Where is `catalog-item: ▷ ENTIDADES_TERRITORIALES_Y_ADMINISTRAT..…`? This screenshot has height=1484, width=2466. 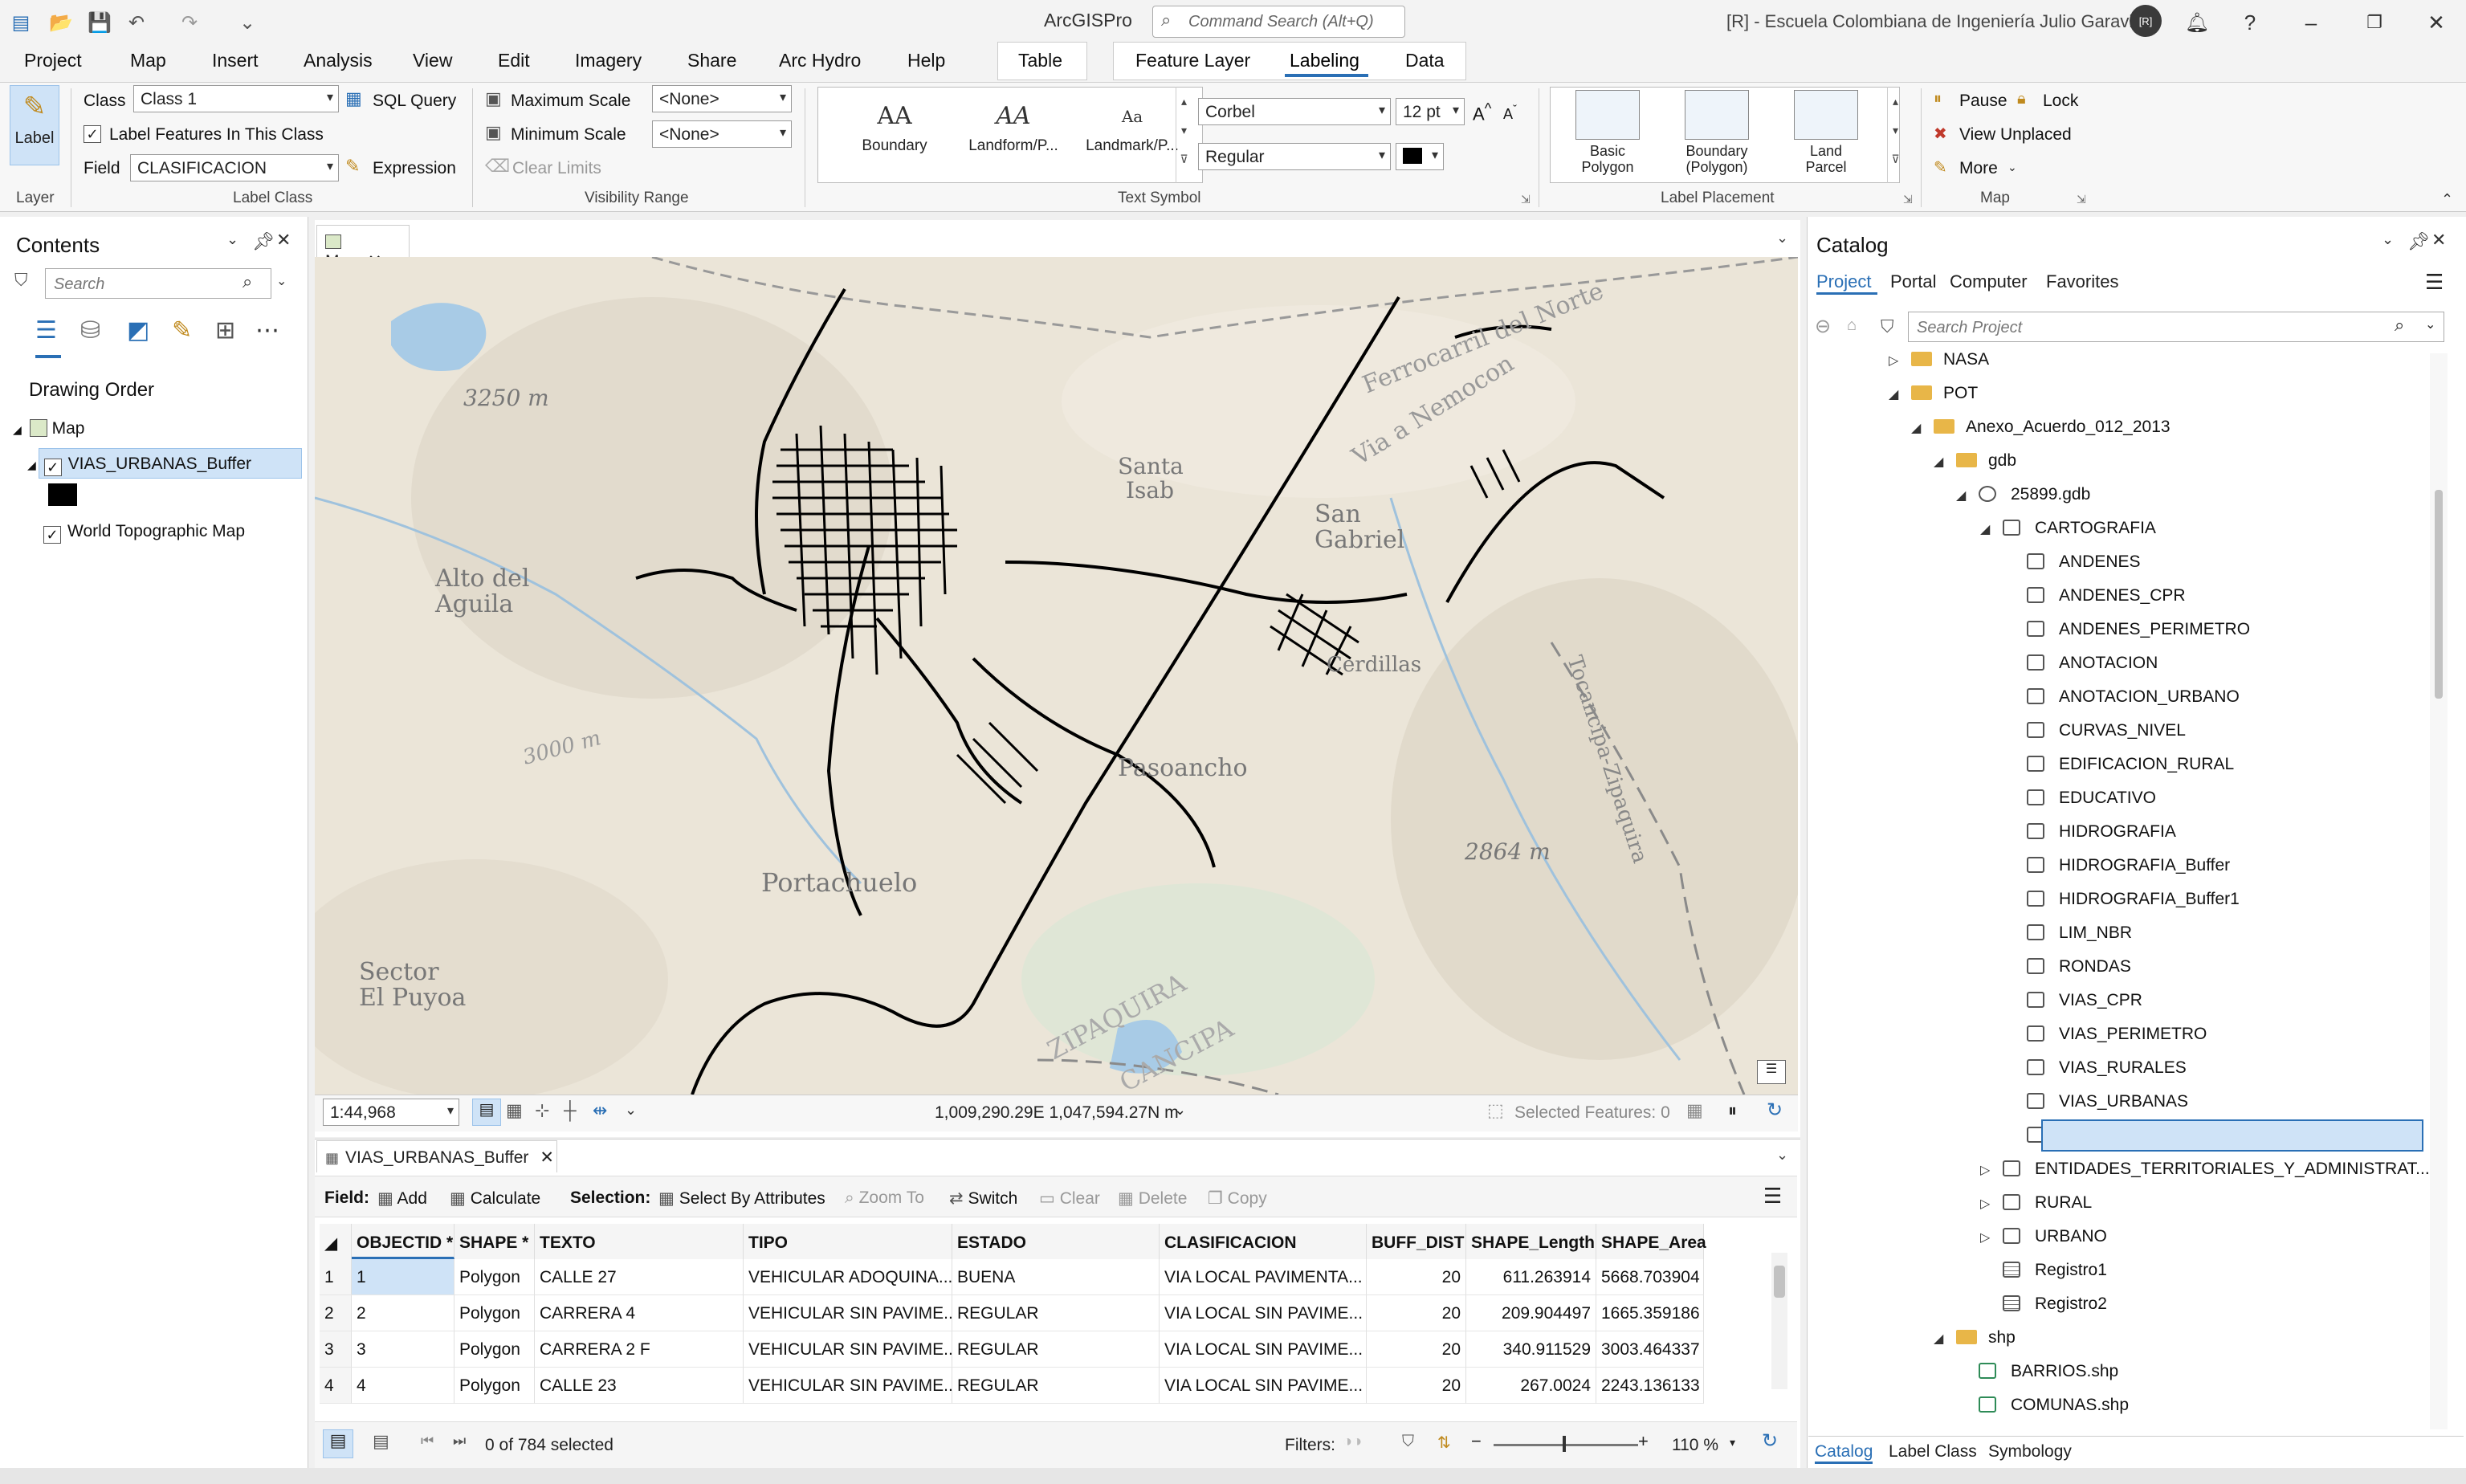
catalog-item: ▷ ENTIDADES_TERRITORIALES_Y_ADMINISTRAT..… is located at coordinates (2205, 1169).